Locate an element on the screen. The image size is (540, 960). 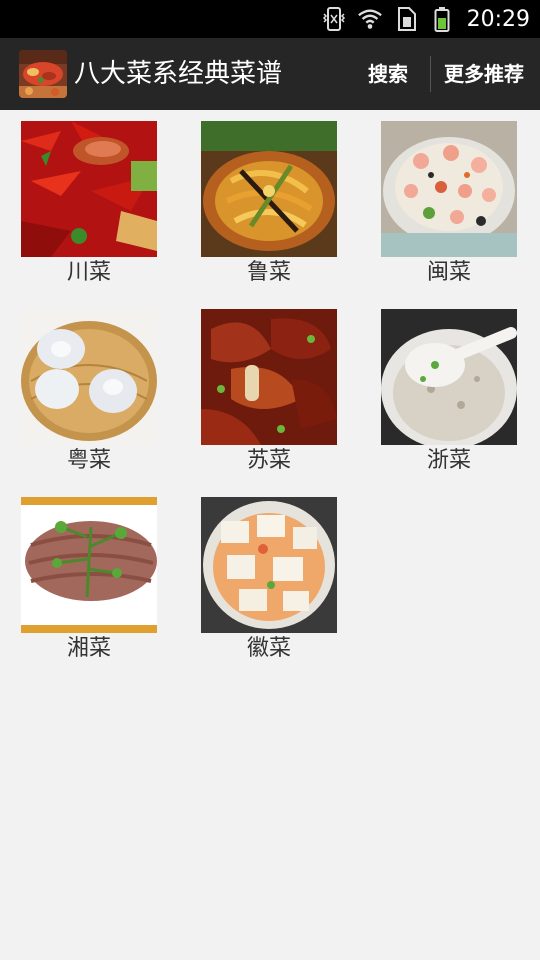
cuisine-item-anhui: 徽菜 is located at coordinates (269, 579).